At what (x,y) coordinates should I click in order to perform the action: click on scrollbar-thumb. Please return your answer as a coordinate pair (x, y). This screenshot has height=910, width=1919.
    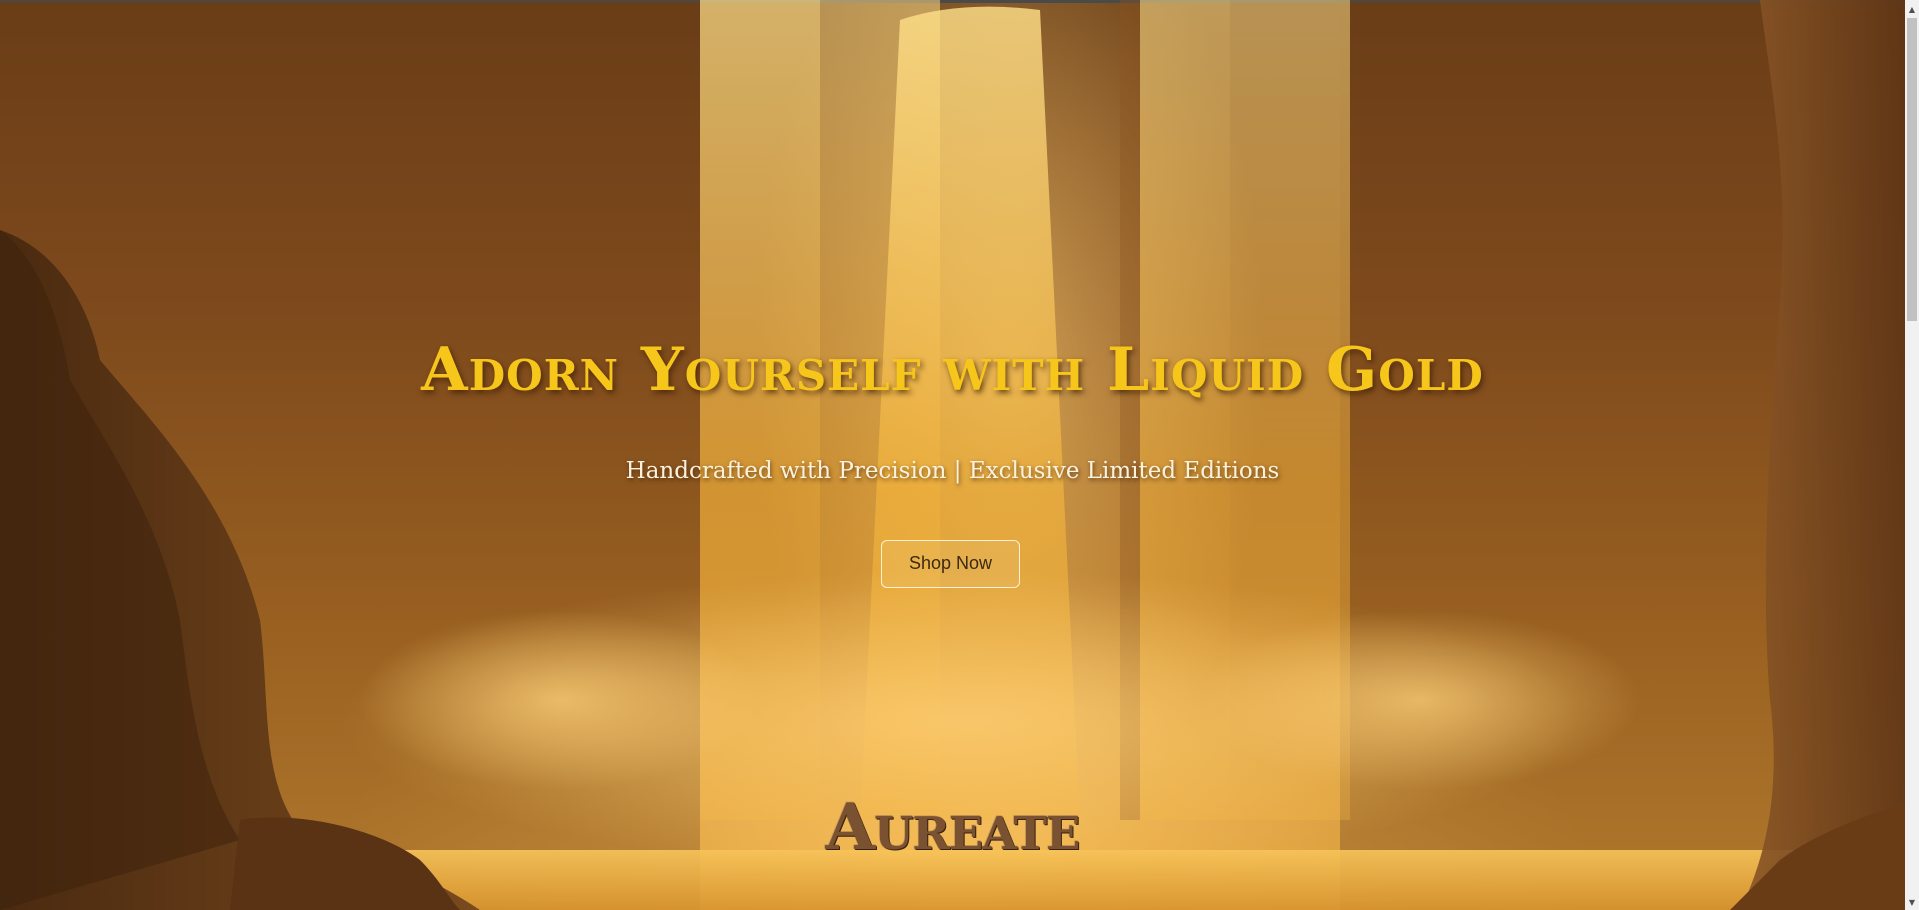
    Looking at the image, I should click on (1912, 169).